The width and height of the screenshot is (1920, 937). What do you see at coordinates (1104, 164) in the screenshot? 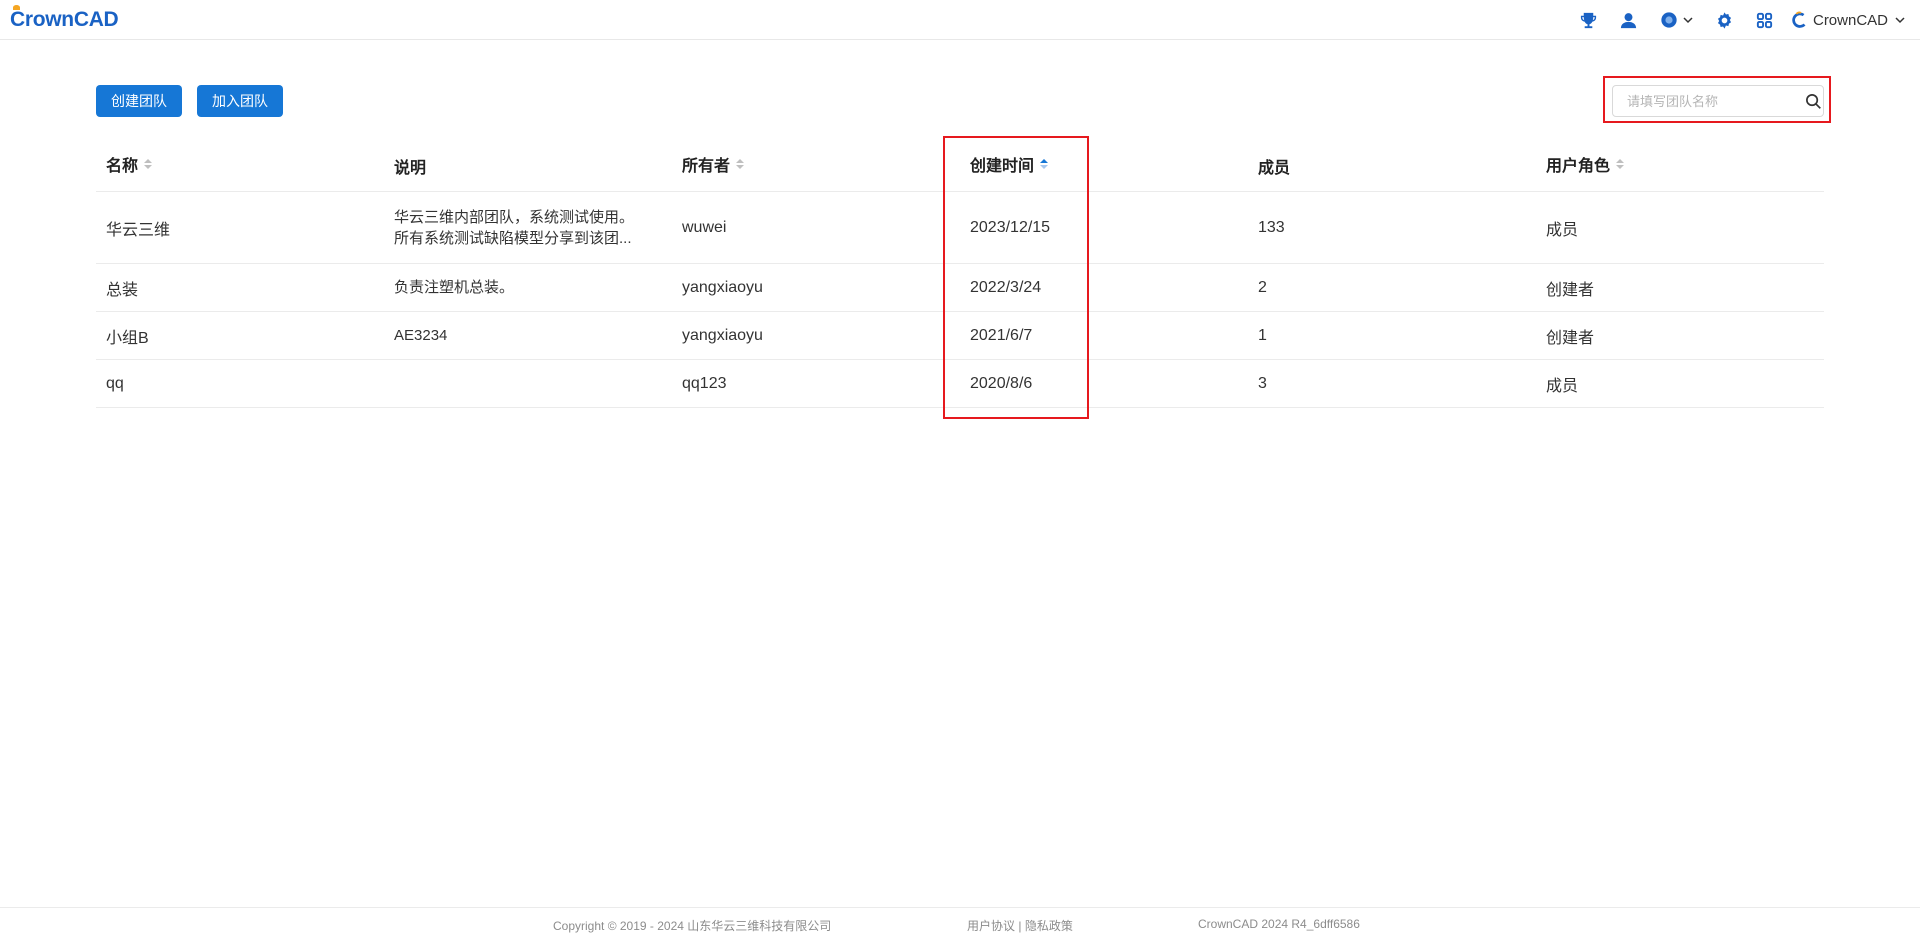
I see `column-header-created: 创建时间` at bounding box center [1104, 164].